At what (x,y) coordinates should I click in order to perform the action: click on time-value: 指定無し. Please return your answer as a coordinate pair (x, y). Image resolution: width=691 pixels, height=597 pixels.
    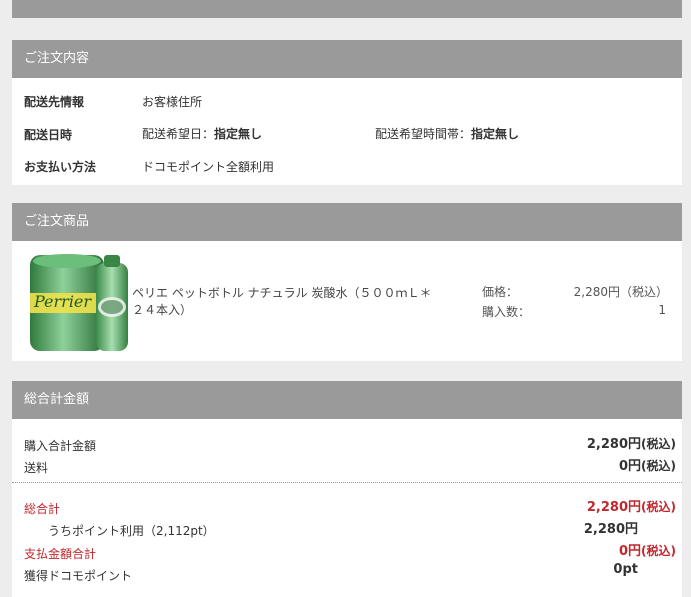
    Looking at the image, I should click on (495, 134).